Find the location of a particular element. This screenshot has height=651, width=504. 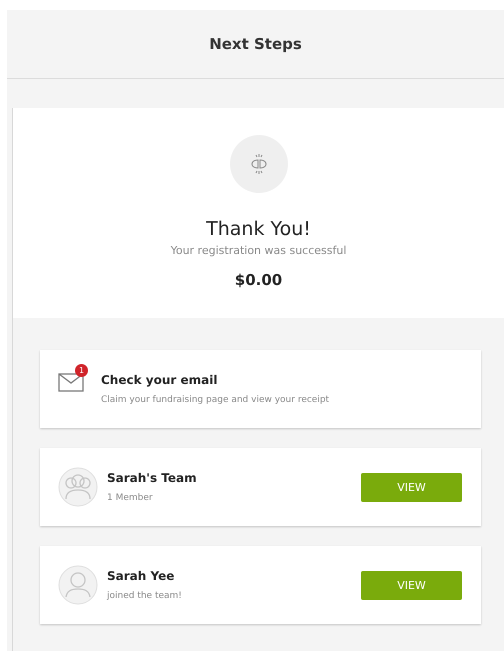

notification-badge: 1 is located at coordinates (81, 370).